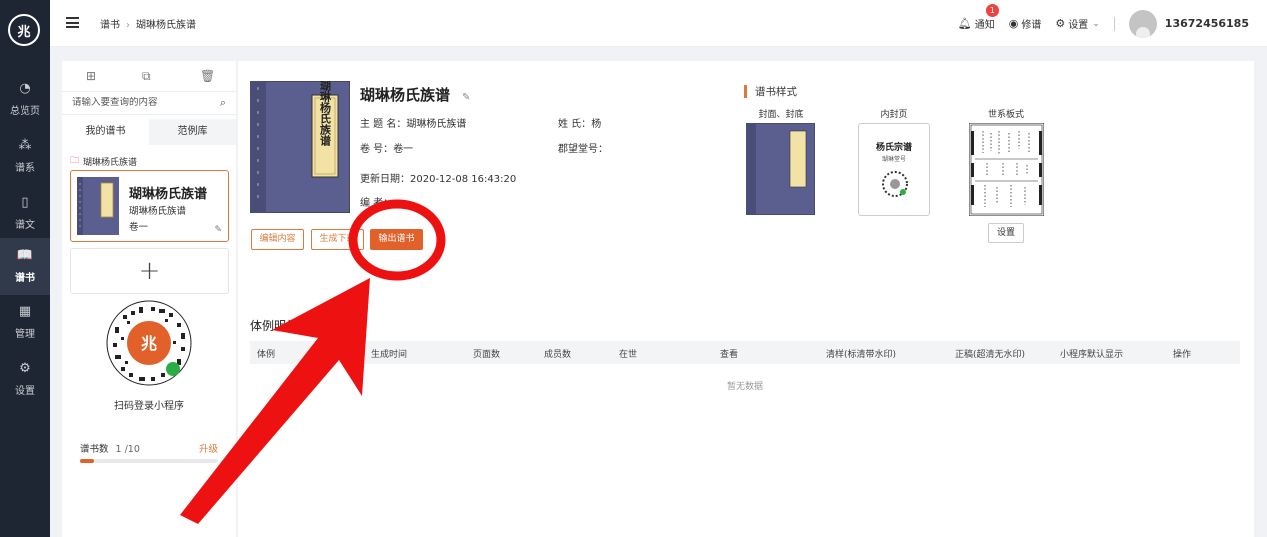  Describe the element at coordinates (25, 334) in the screenshot. I see `nav-label: 管理` at that location.